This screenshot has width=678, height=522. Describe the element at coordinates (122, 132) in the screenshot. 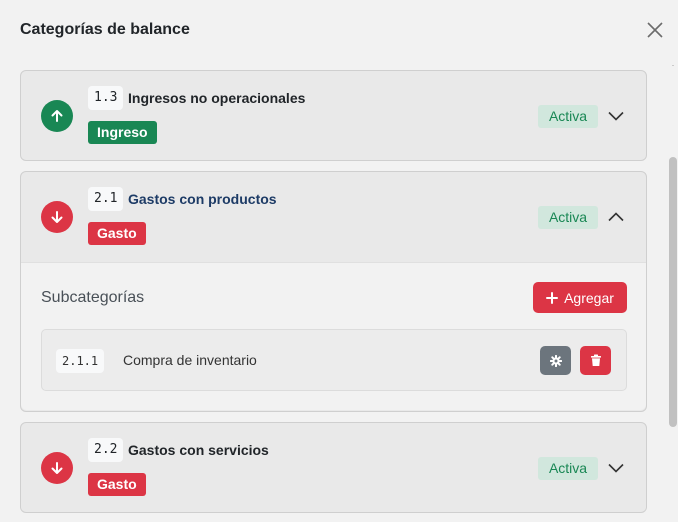

I see `type-badge: Ingreso` at that location.